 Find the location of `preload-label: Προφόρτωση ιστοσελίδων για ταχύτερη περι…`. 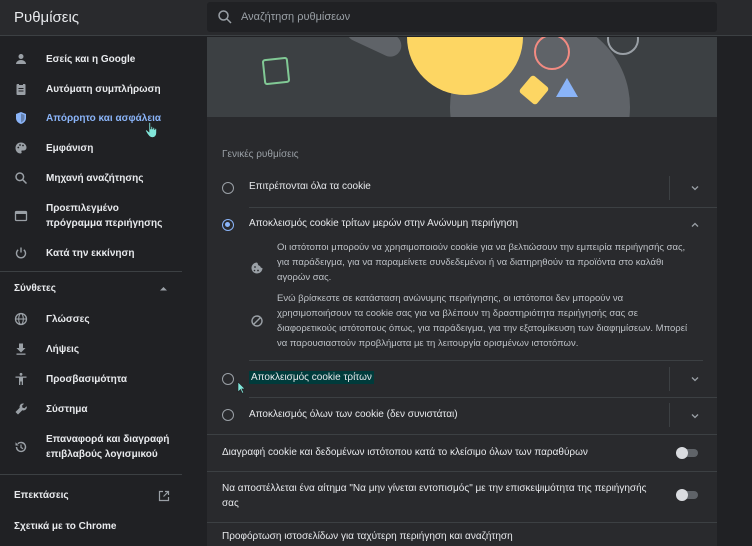

preload-label: Προφόρτωση ιστοσελίδων για ταχύτερη περι… is located at coordinates (442, 536).